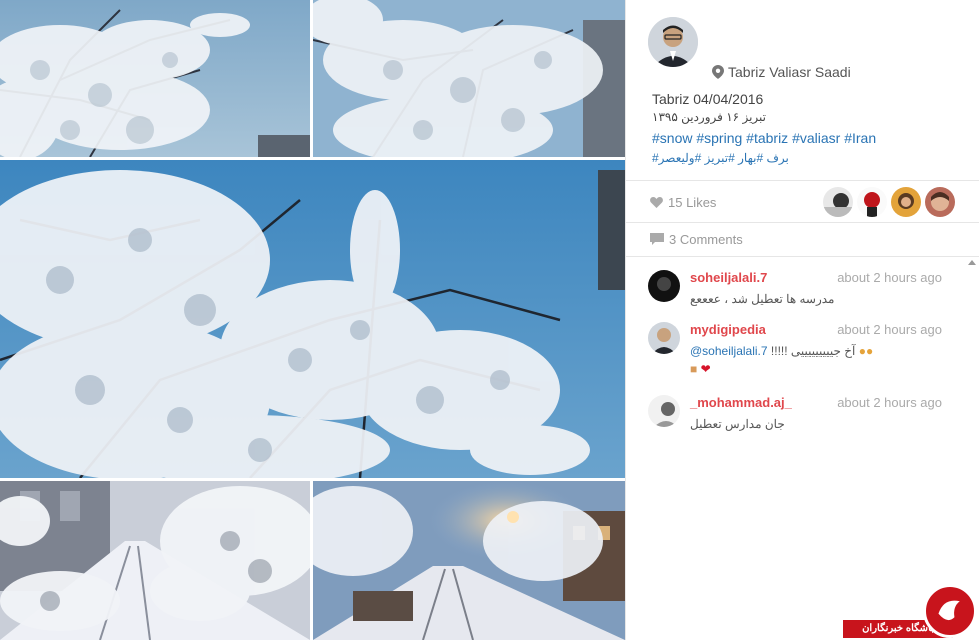 The image size is (979, 640). Describe the element at coordinates (889, 202) in the screenshot. I see `likers-avatars` at that location.